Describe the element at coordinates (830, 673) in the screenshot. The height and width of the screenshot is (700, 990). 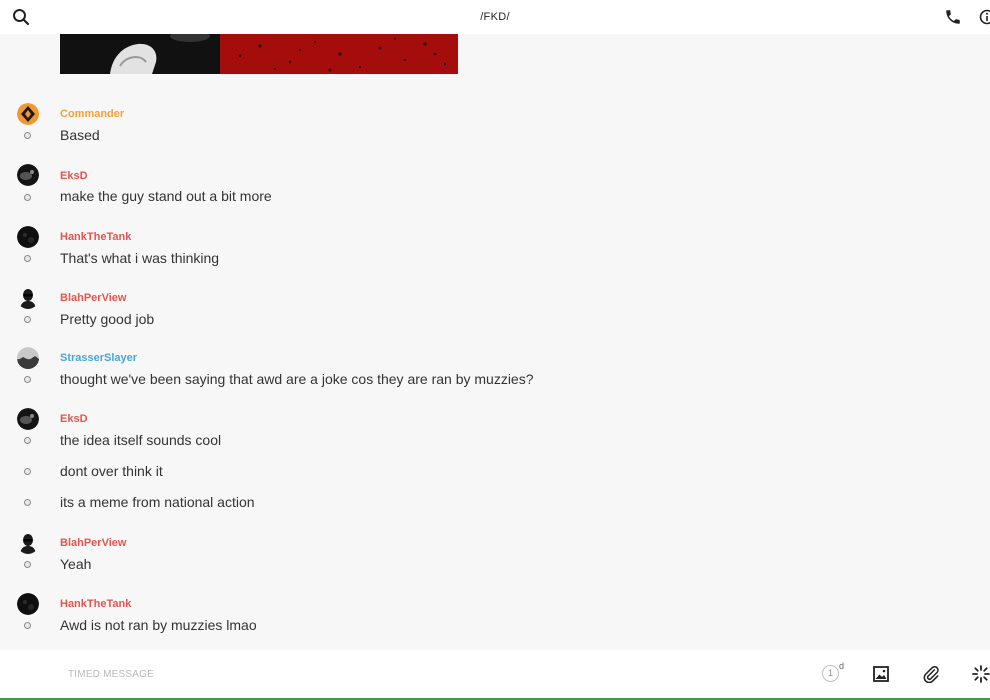
I see `timer-icon: 1` at that location.